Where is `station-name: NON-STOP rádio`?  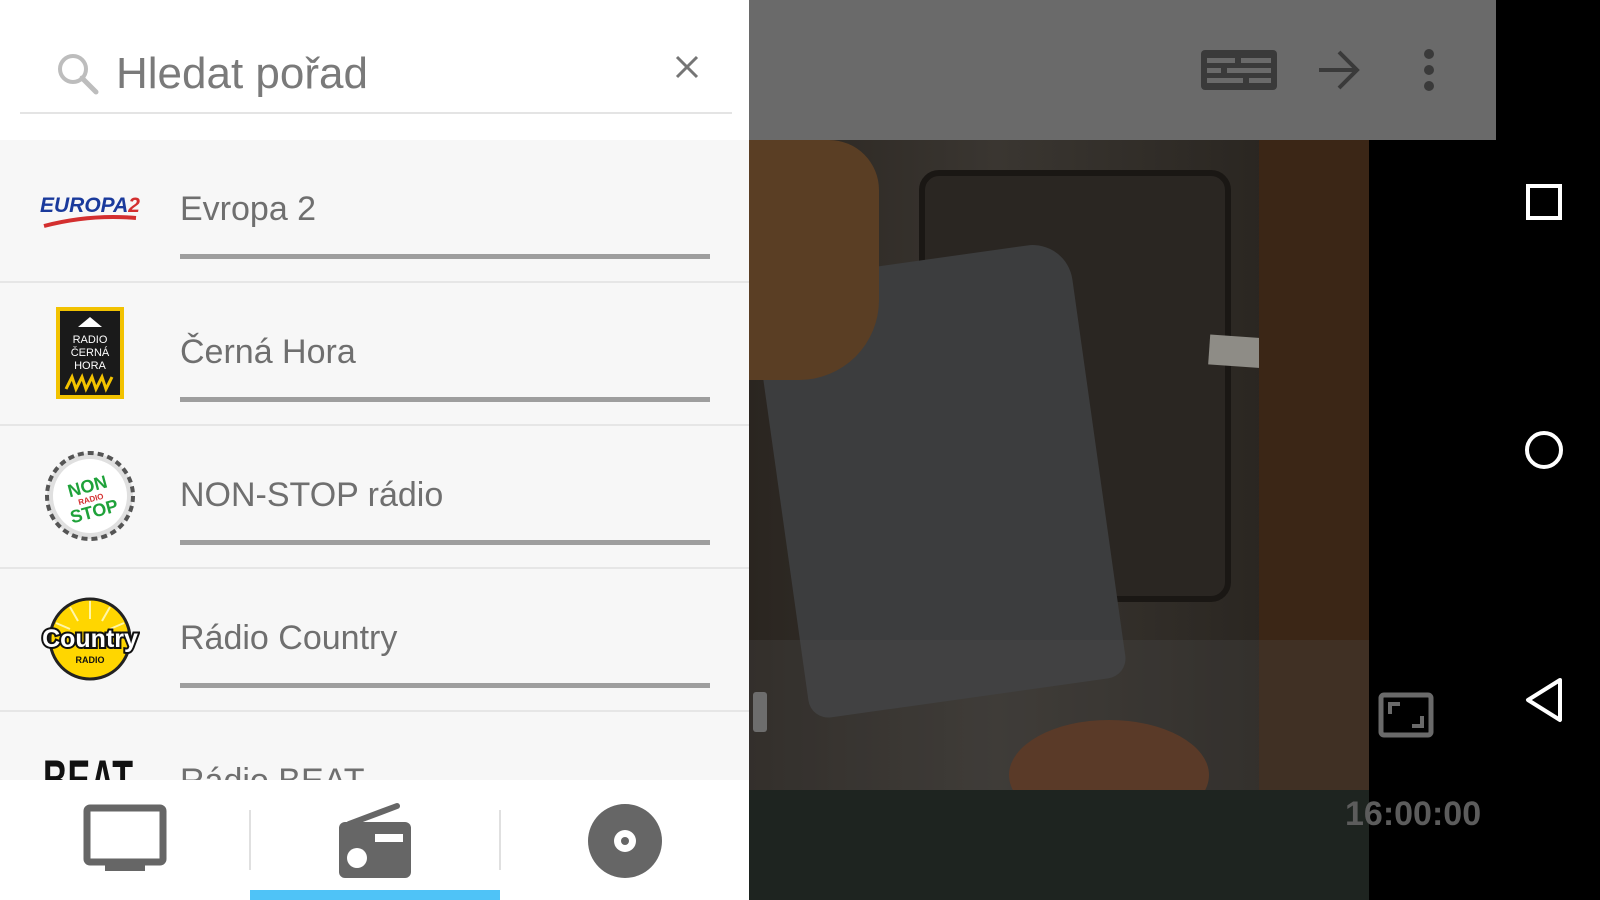 station-name: NON-STOP rádio is located at coordinates (312, 495).